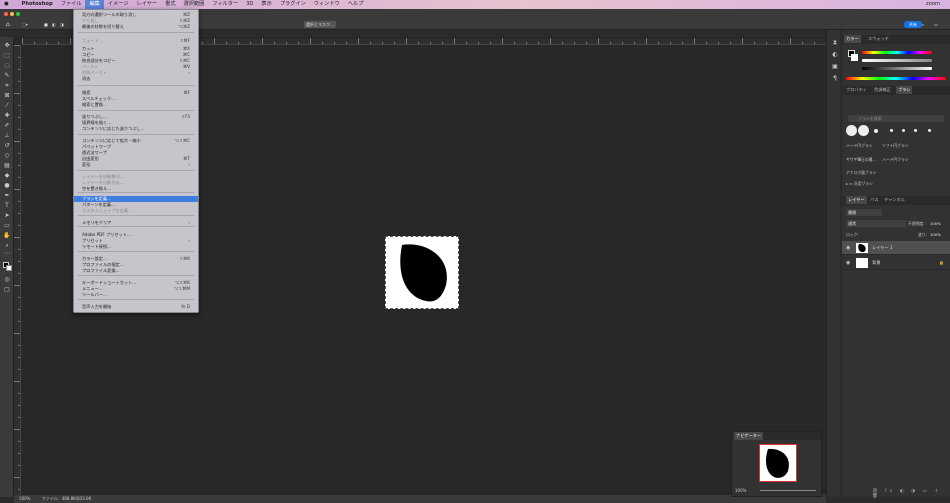 The height and width of the screenshot is (503, 950). Describe the element at coordinates (7, 166) in the screenshot. I see `gradient-tool-icon: ▤` at that location.